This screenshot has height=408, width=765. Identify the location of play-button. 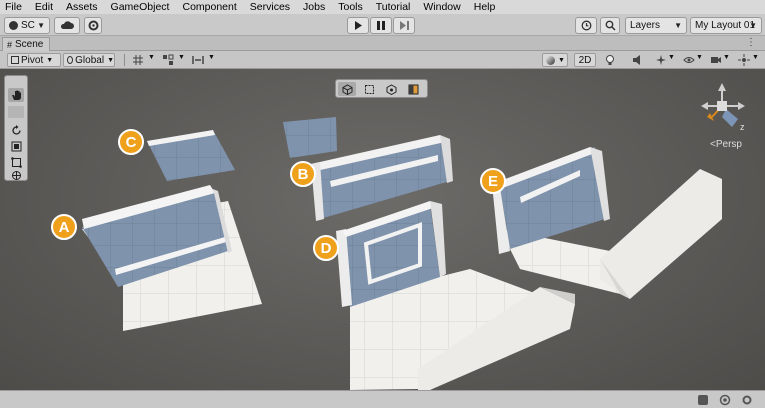
(358, 25).